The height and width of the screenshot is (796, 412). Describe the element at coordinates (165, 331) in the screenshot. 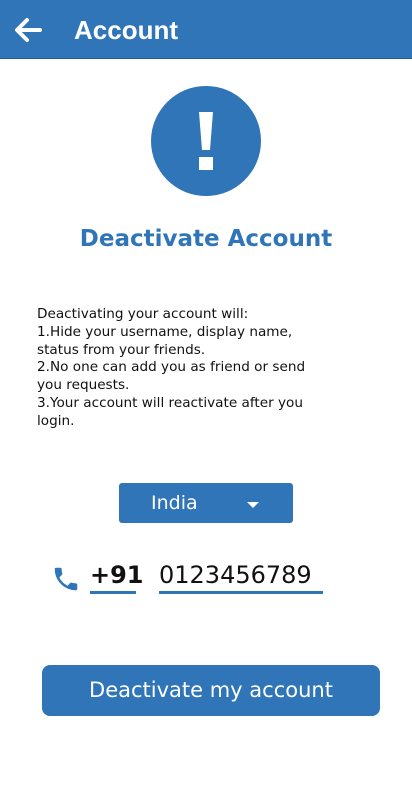

I see `info-line: 1.Hide your username, display name,` at that location.